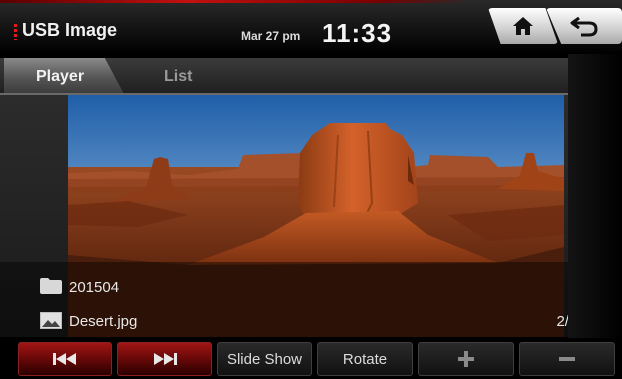  I want to click on zoom-in-button, so click(466, 359).